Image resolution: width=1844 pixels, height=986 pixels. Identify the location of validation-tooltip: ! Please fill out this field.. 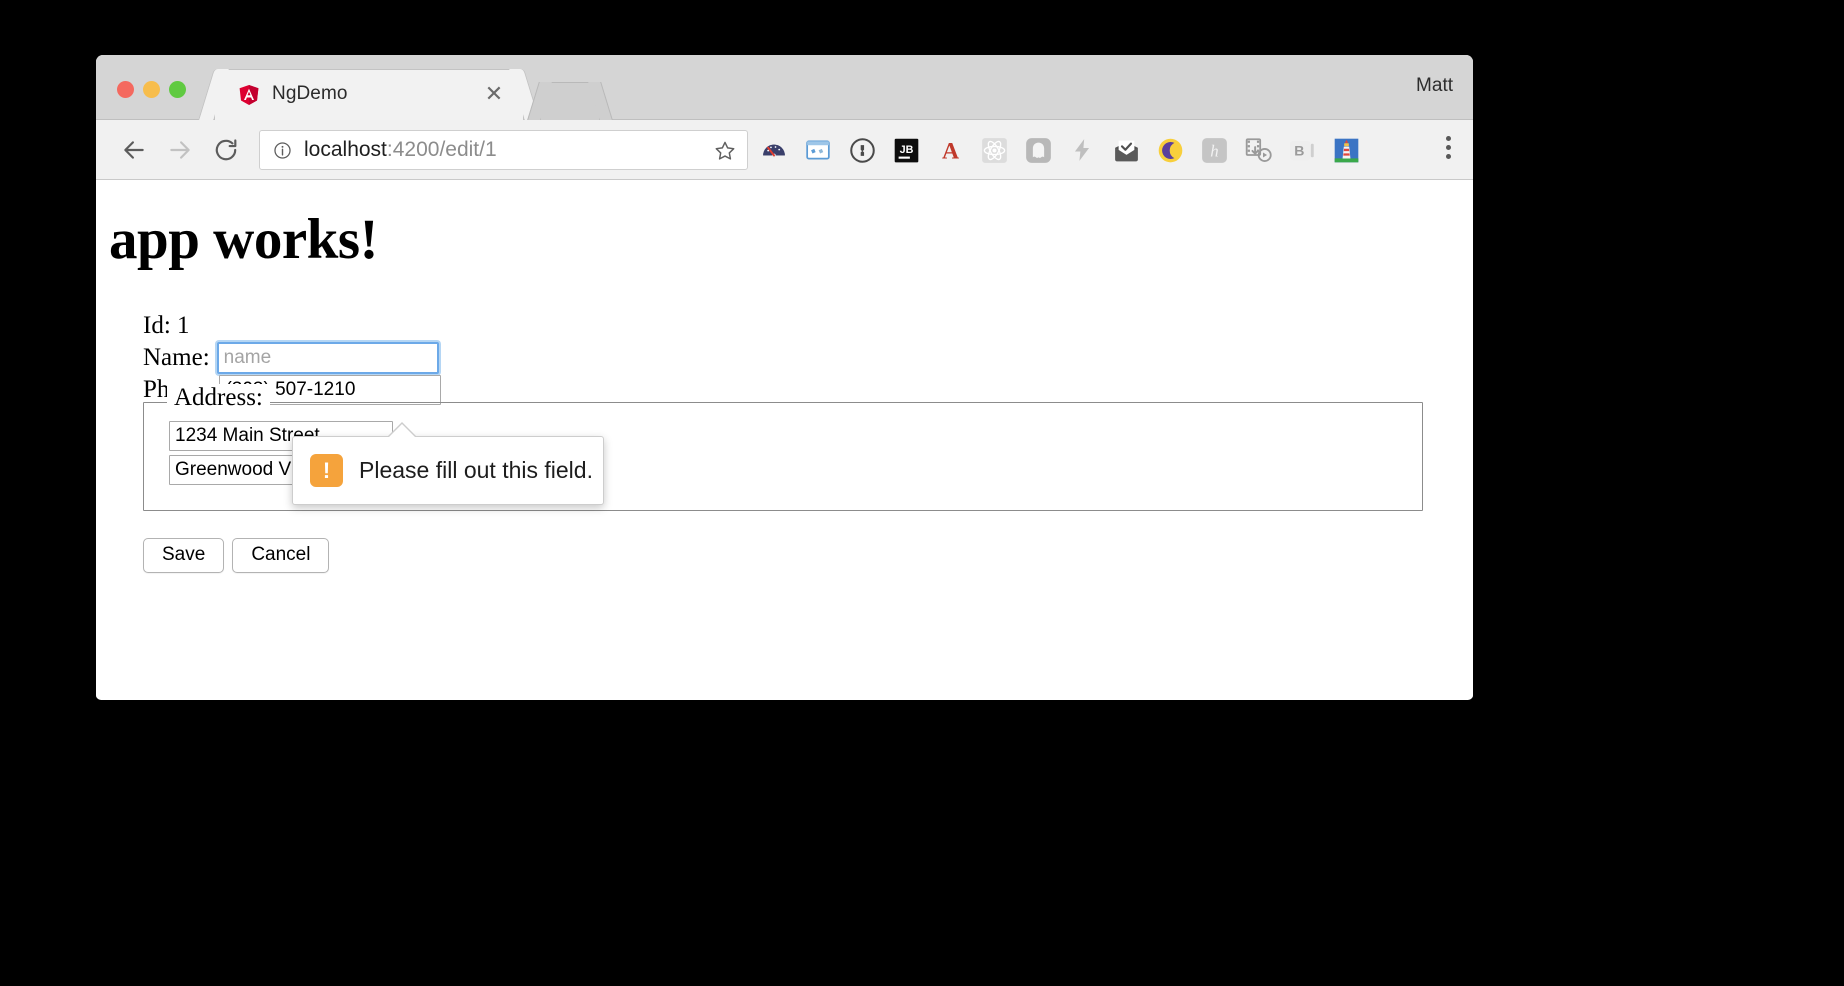
(448, 470).